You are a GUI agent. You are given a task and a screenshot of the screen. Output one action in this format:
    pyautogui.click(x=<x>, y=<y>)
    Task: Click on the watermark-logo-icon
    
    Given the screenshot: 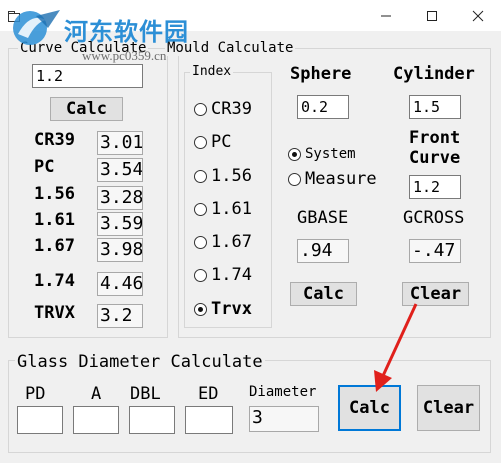 What is the action you would take?
    pyautogui.click(x=36, y=27)
    